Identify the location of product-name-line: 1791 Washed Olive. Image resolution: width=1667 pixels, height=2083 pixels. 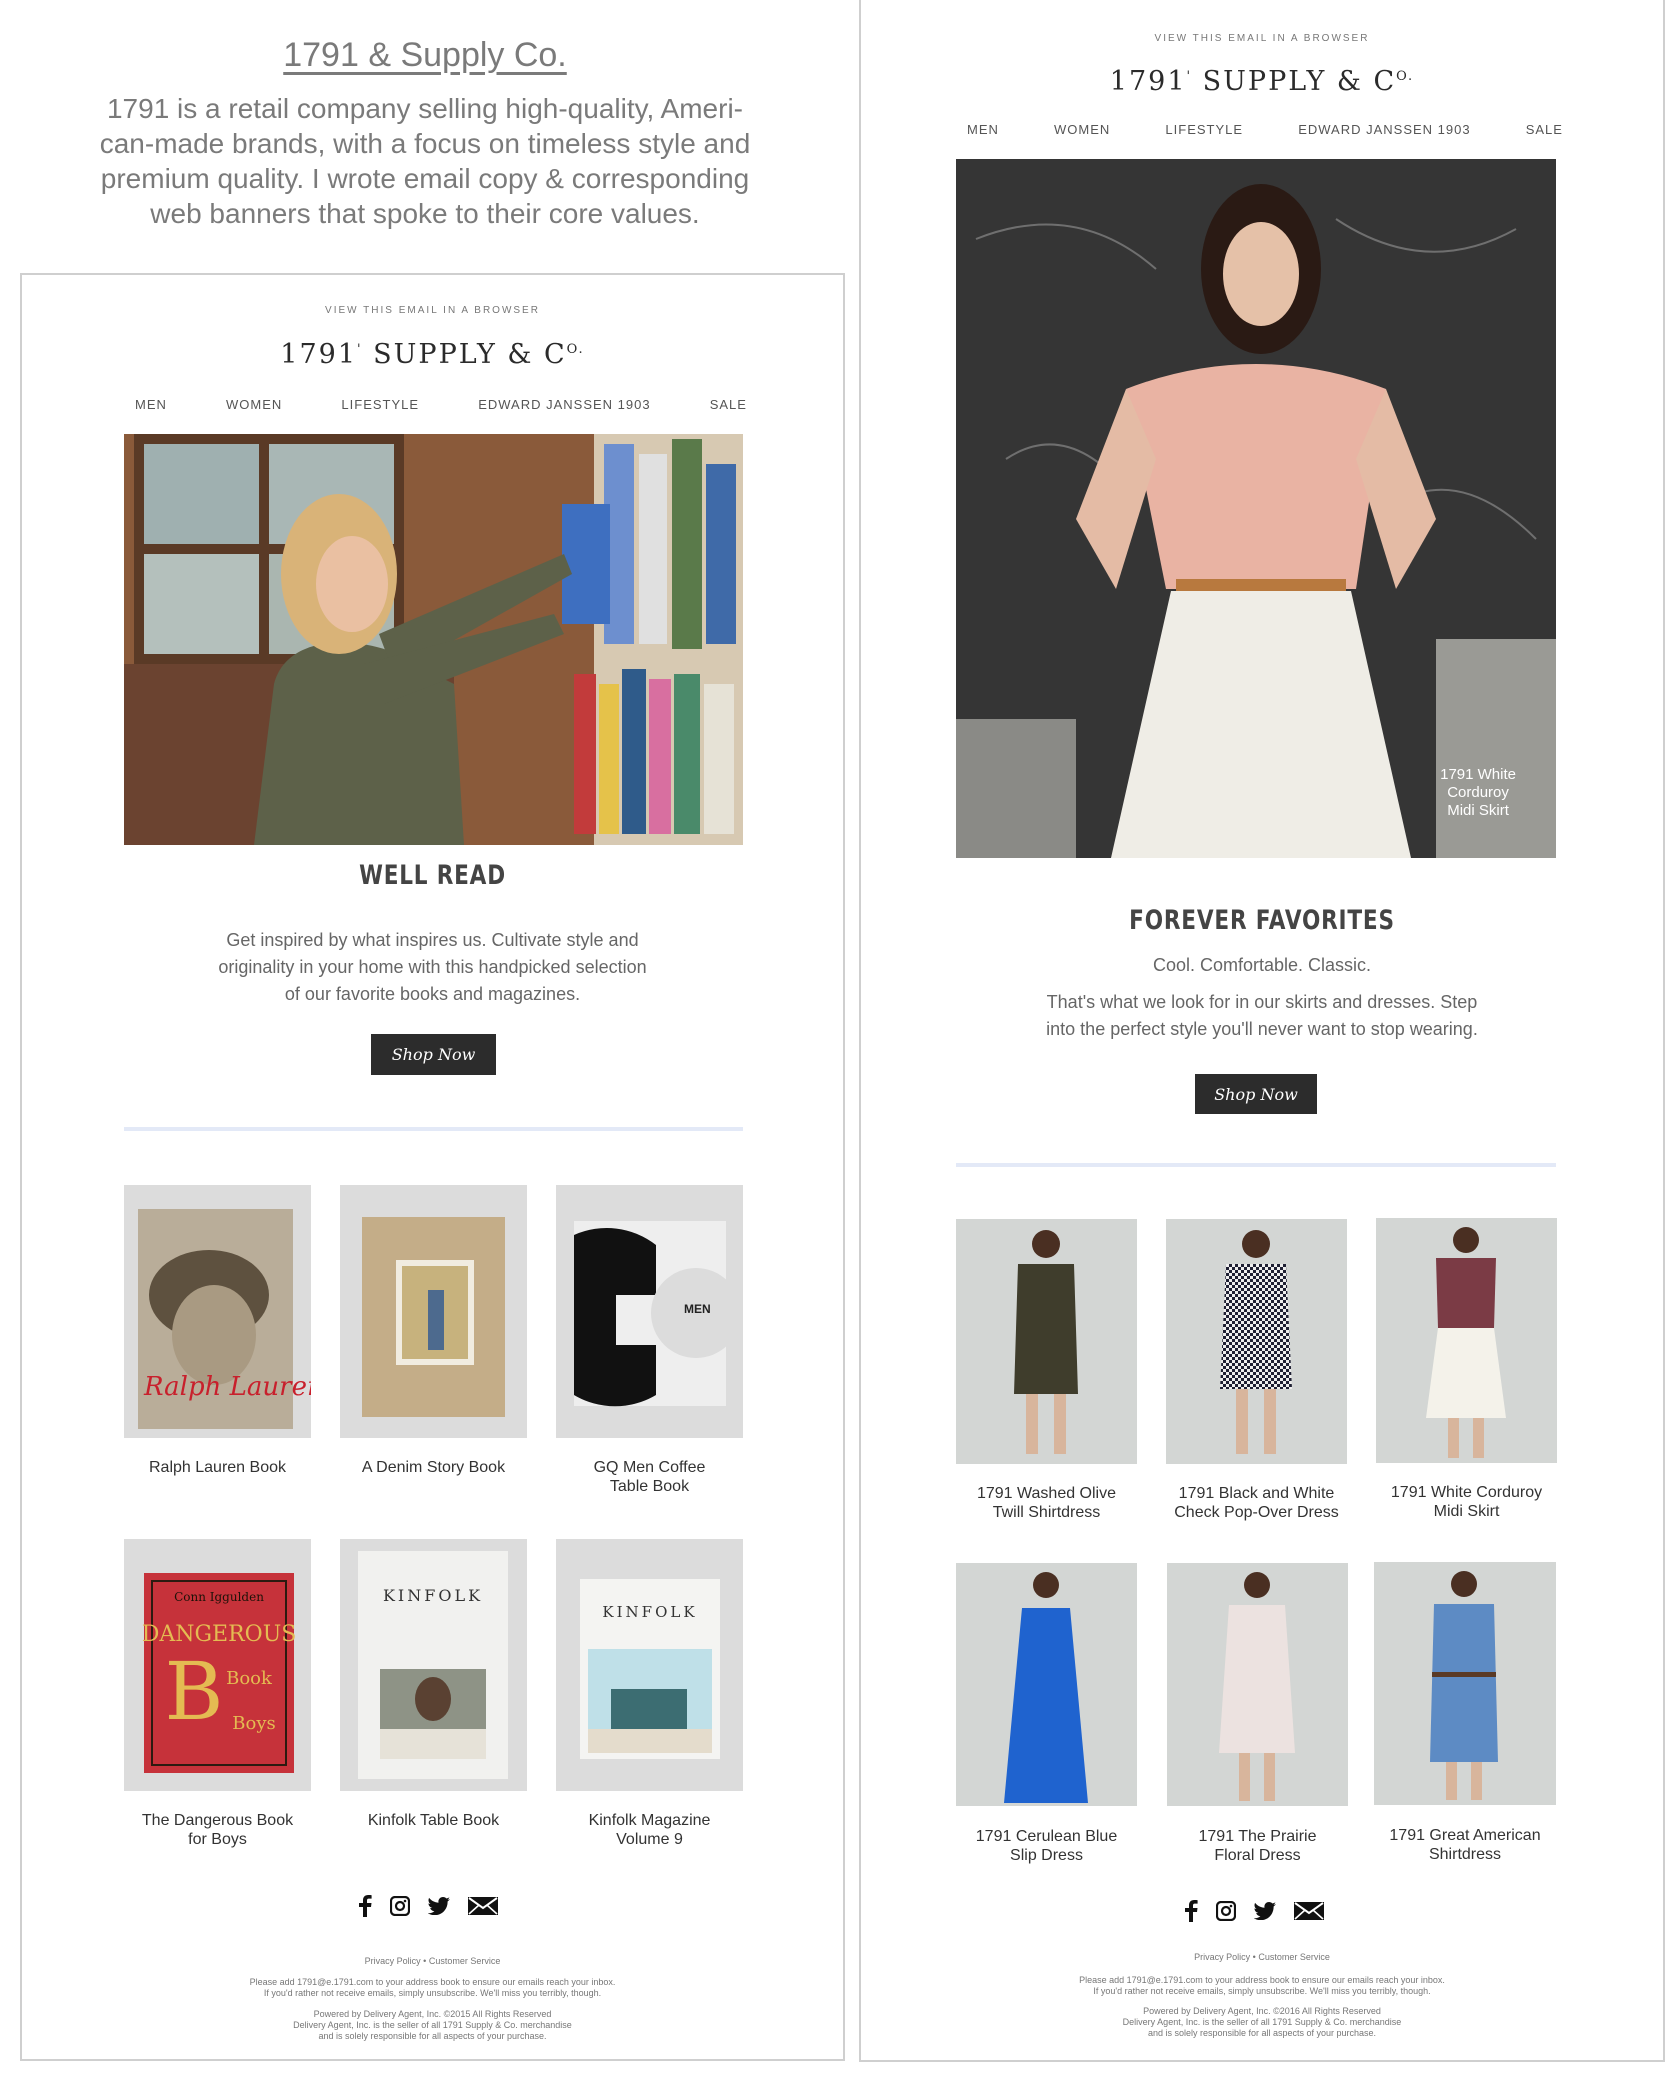
(1046, 1493).